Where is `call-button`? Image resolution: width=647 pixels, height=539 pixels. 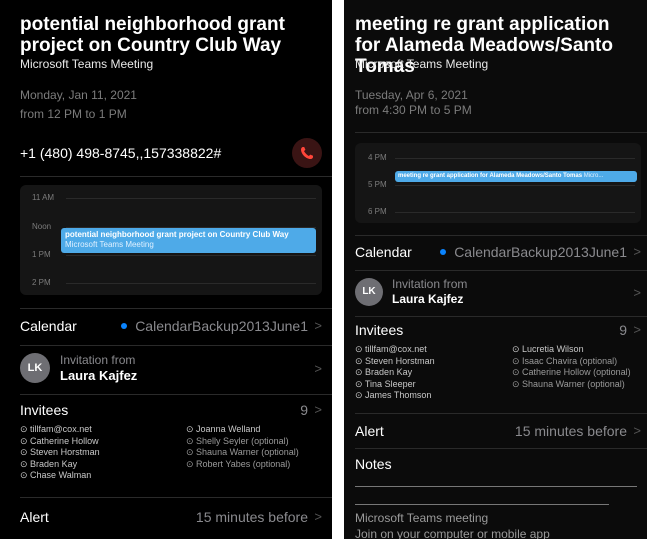
call-button is located at coordinates (307, 153).